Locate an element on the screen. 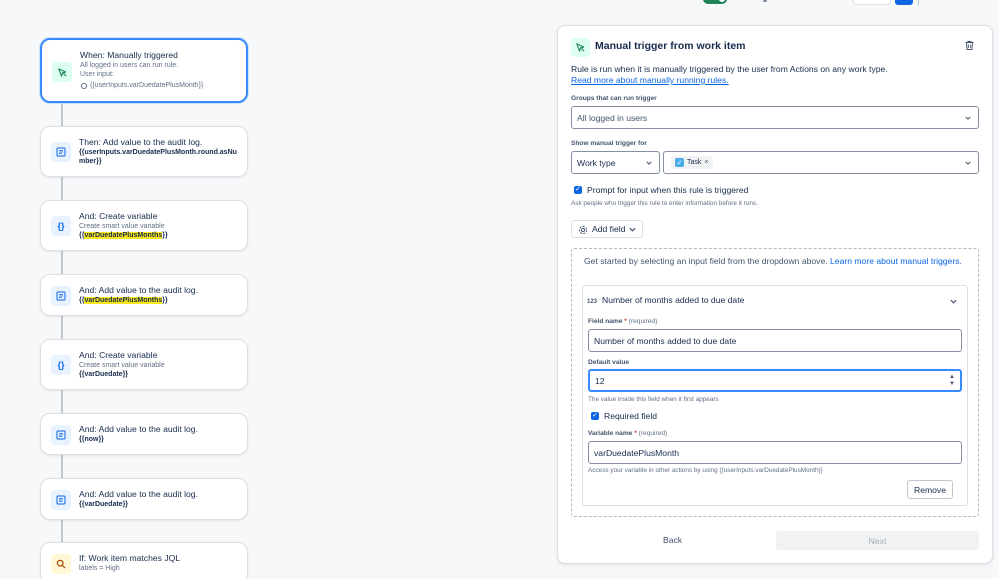 The width and height of the screenshot is (999, 579). add-field-button: Add field is located at coordinates (607, 229).